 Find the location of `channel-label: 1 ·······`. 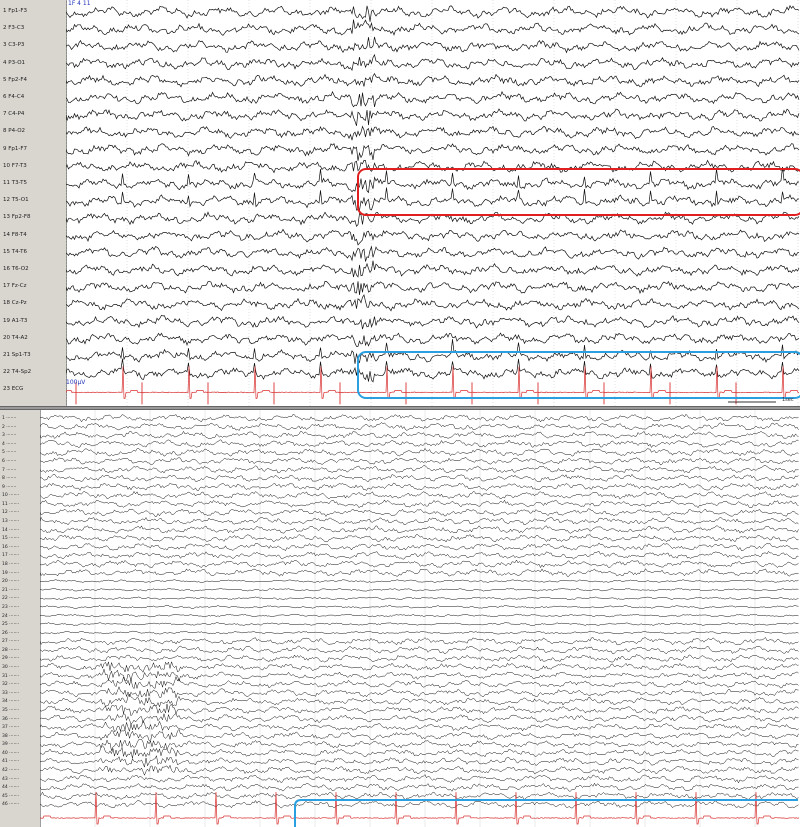

channel-label: 1 ······· is located at coordinates (9, 418).